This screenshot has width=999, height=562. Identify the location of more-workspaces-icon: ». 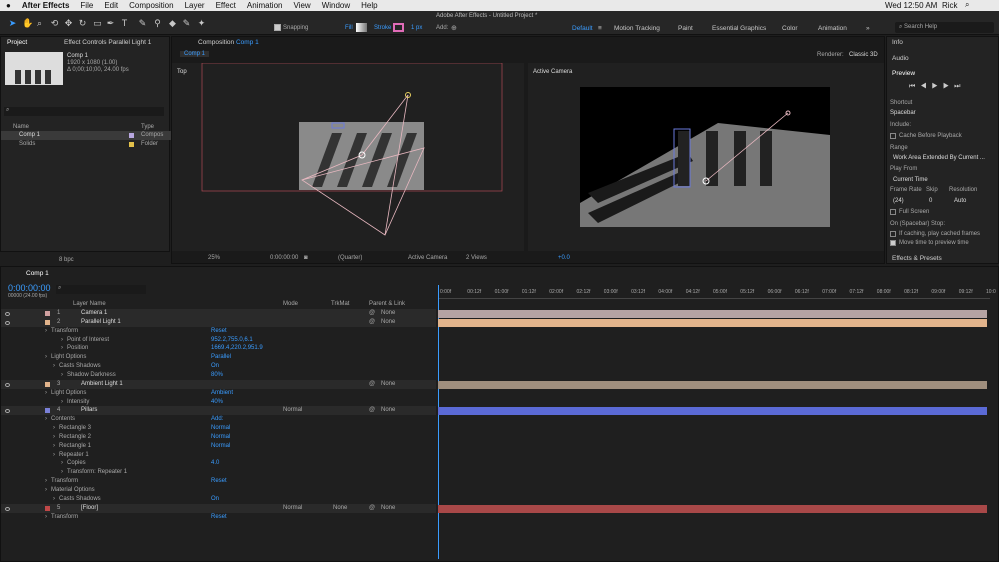
(868, 28).